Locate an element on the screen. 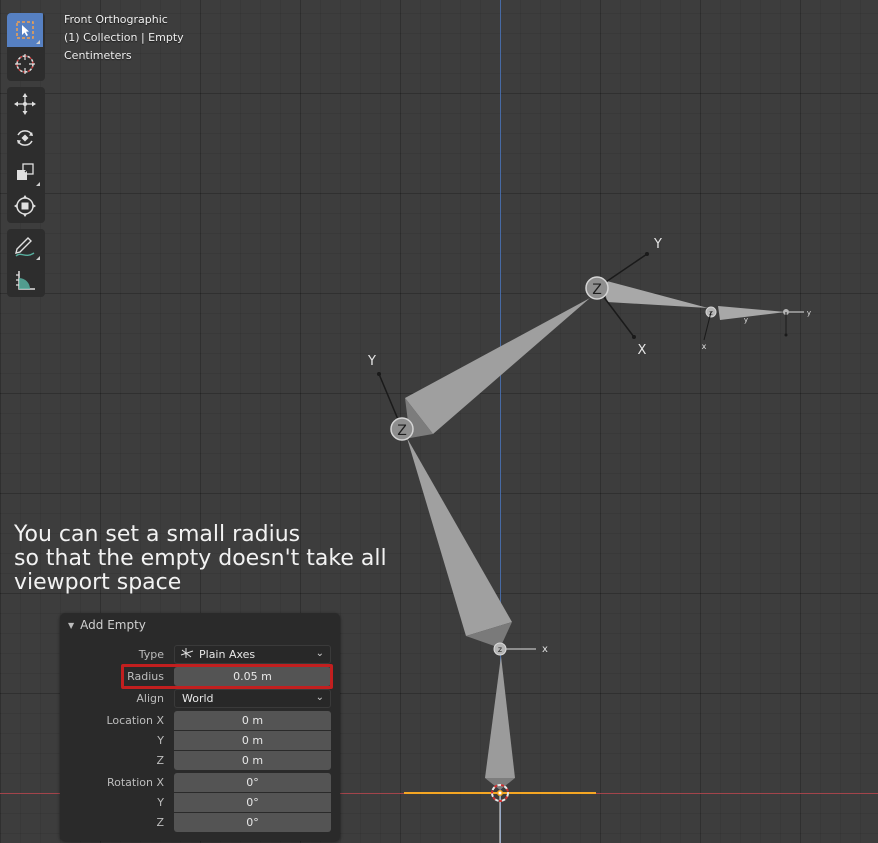  bone-right-small is located at coordinates (752, 313).